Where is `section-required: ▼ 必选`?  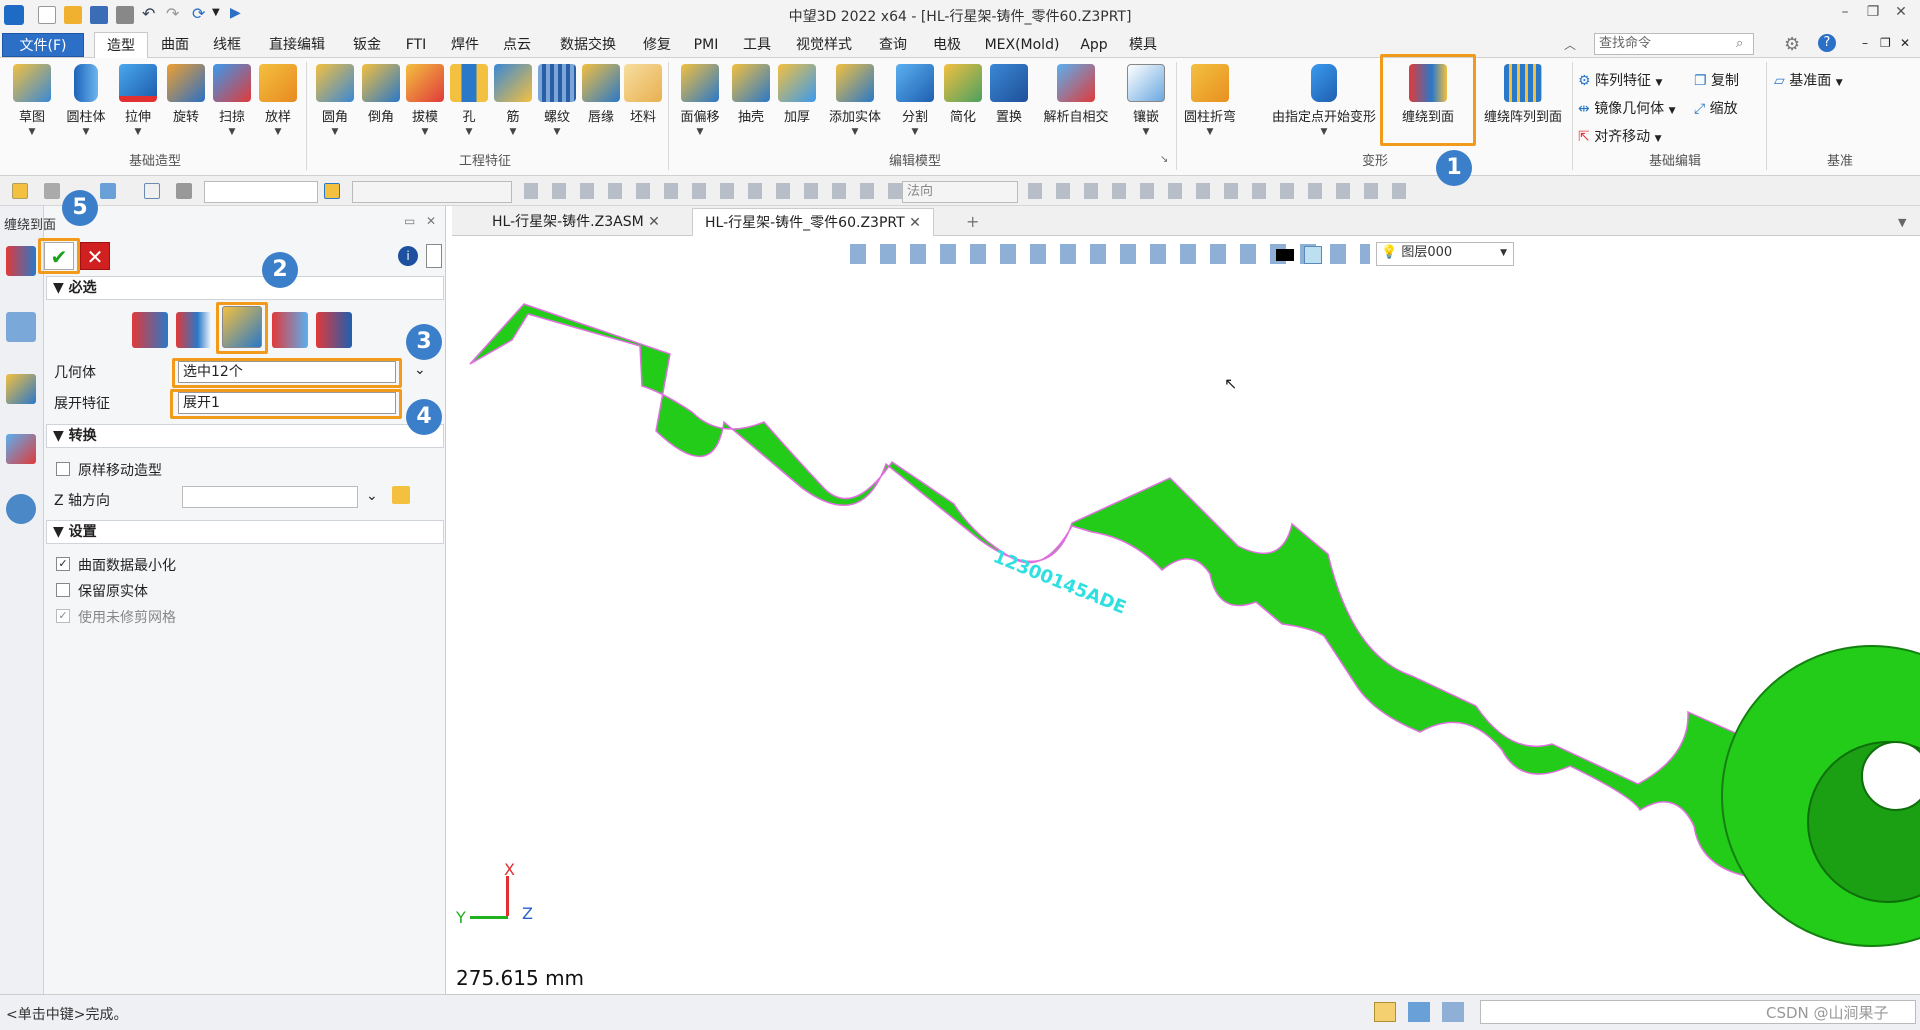
section-required: ▼ 必选 is located at coordinates (245, 288).